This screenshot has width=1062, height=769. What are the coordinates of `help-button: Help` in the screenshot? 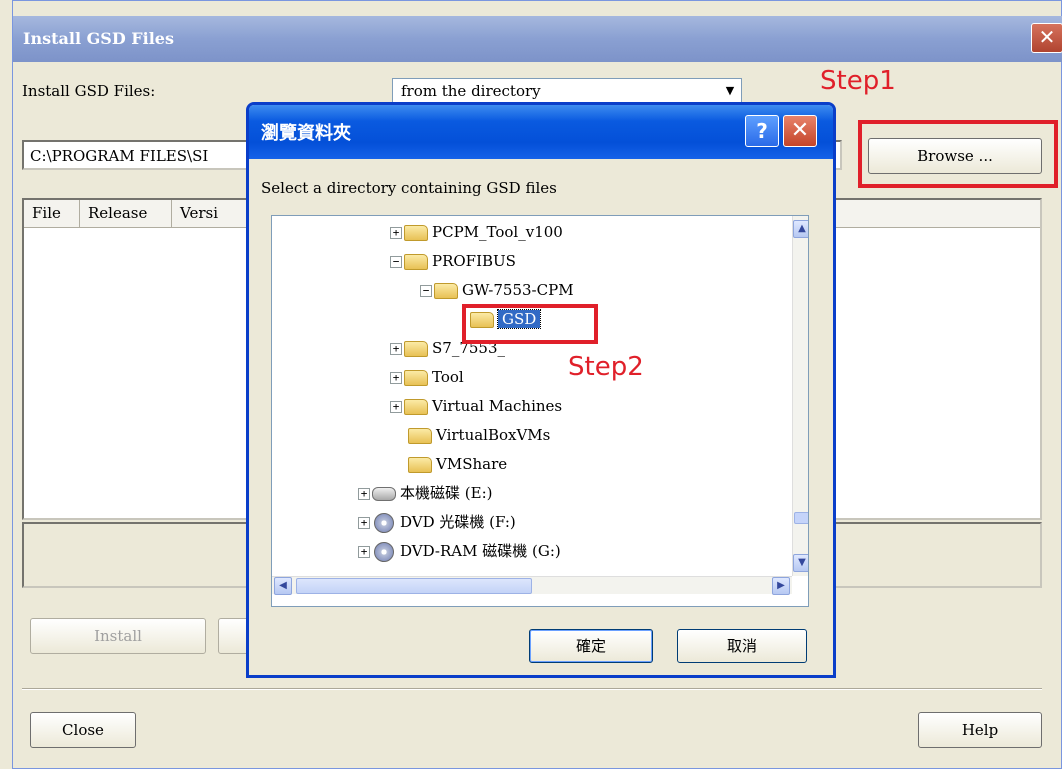 It's located at (980, 730).